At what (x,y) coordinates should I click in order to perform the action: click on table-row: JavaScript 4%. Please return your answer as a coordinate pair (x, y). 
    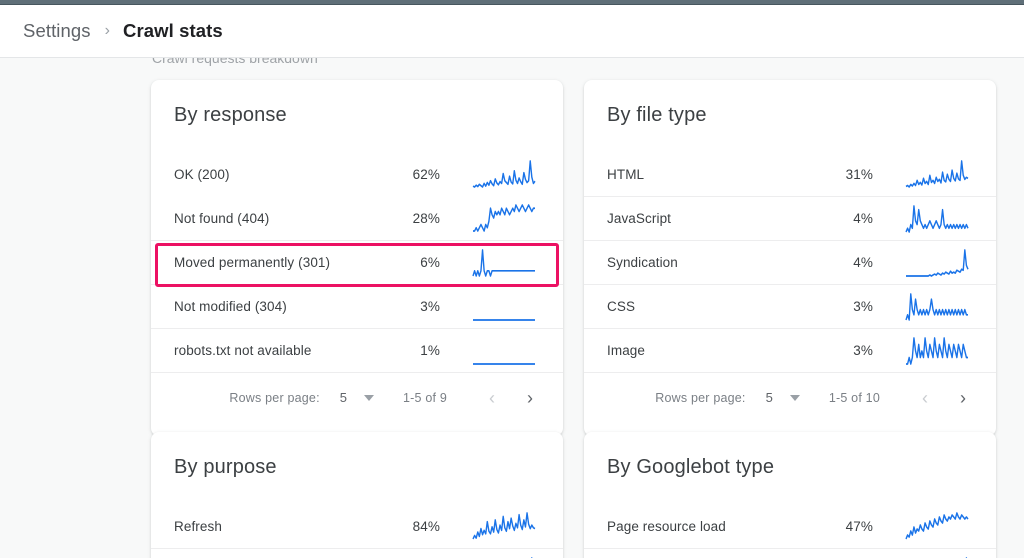
    Looking at the image, I should click on (790, 218).